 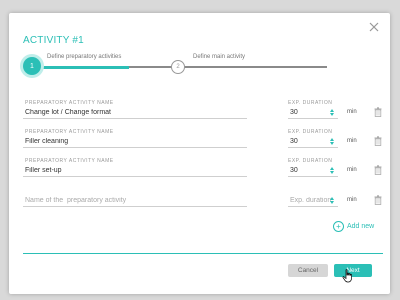 I want to click on new-activity-name-input, so click(x=135, y=201).